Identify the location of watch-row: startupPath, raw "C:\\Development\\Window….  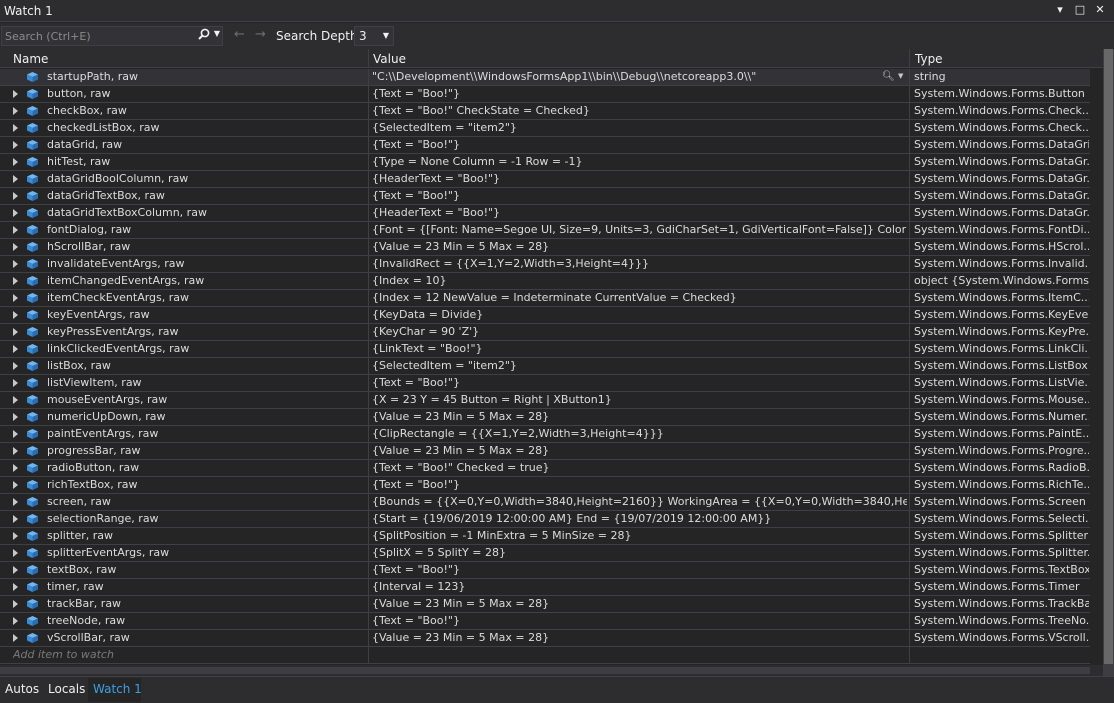
(545, 77).